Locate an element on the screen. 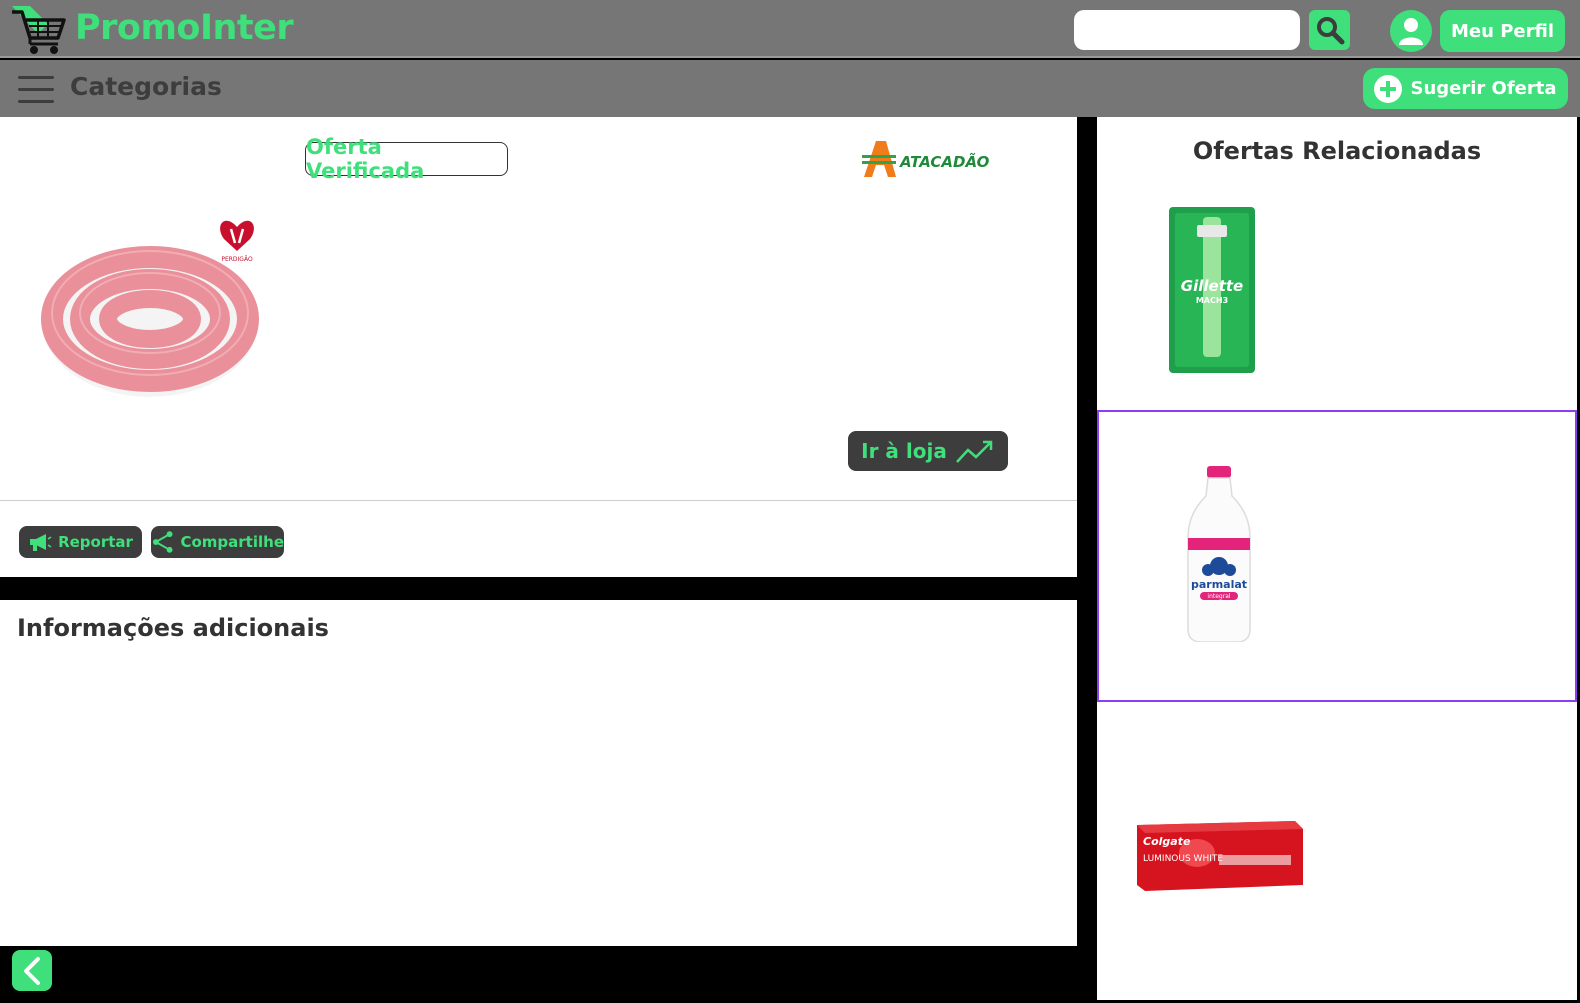 This screenshot has width=1580, height=1003. share-label: Compartilhe is located at coordinates (232, 542).